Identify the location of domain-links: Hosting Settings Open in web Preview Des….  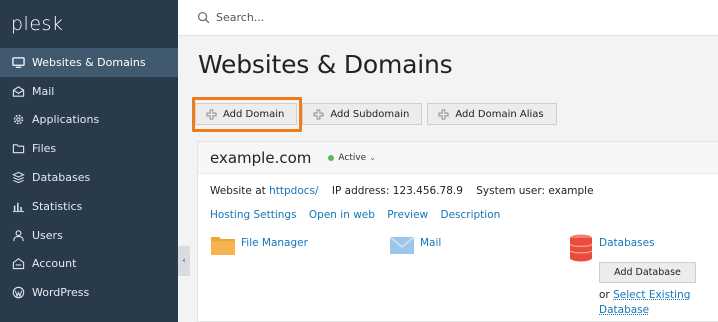
(359, 215).